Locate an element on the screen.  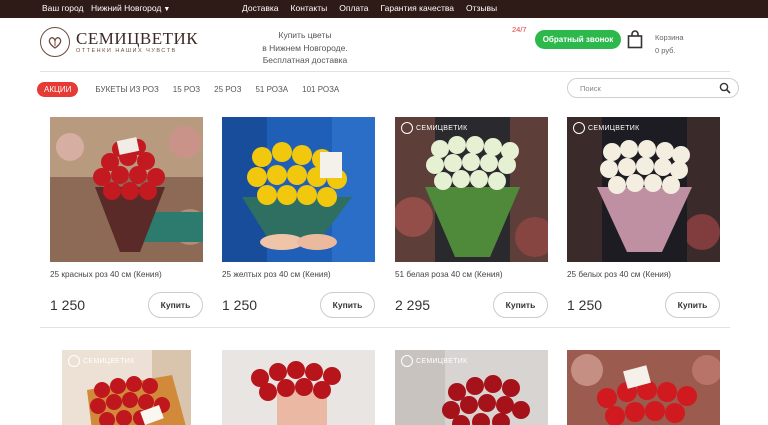
product-title: 51 белая роза 40 см (Кения) is located at coordinates (449, 274).